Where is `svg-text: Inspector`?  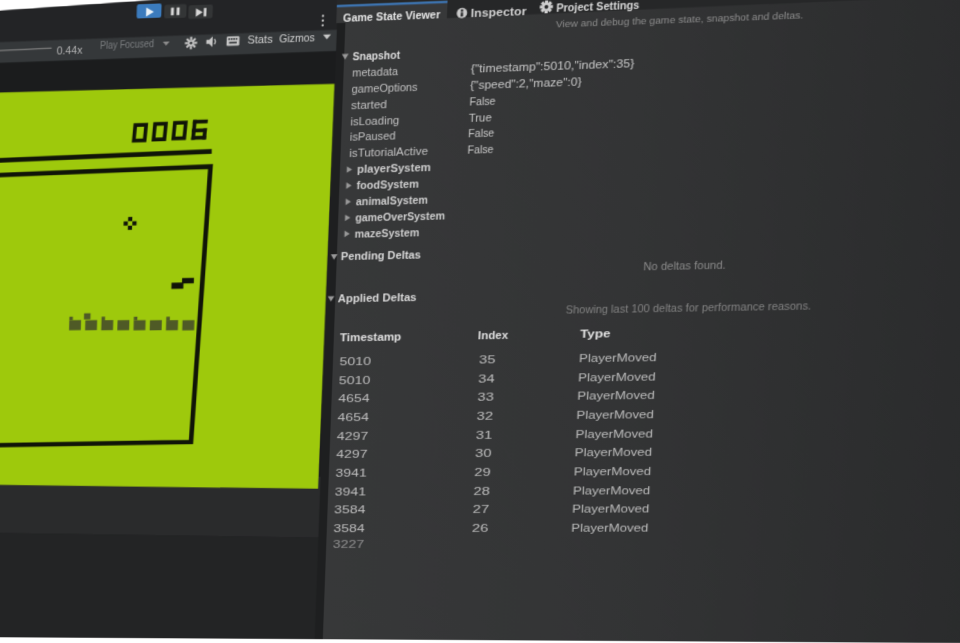 svg-text: Inspector is located at coordinates (499, 13).